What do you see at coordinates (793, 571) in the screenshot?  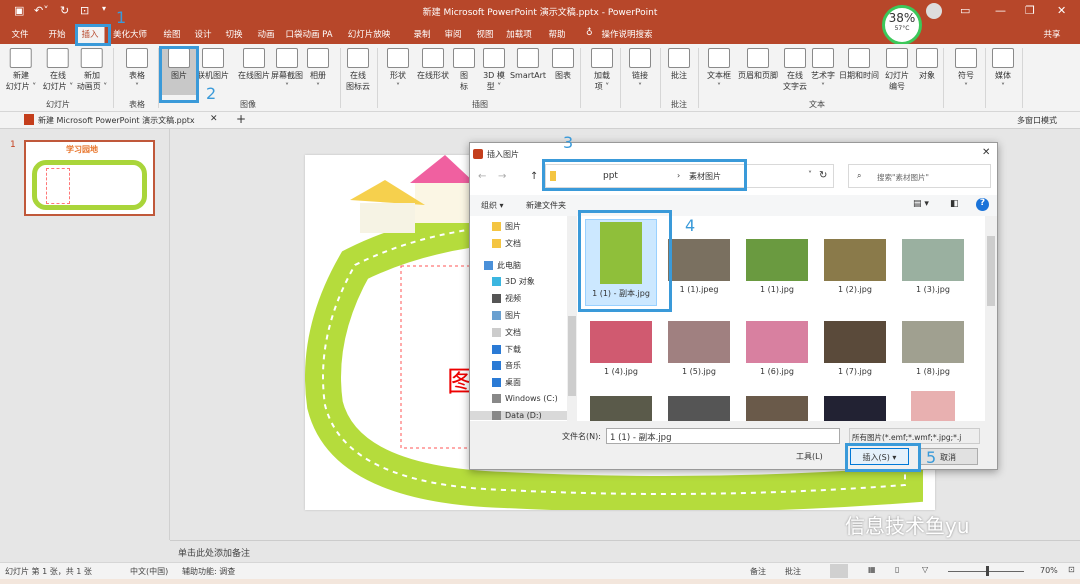 I see `comments-button: 批注` at bounding box center [793, 571].